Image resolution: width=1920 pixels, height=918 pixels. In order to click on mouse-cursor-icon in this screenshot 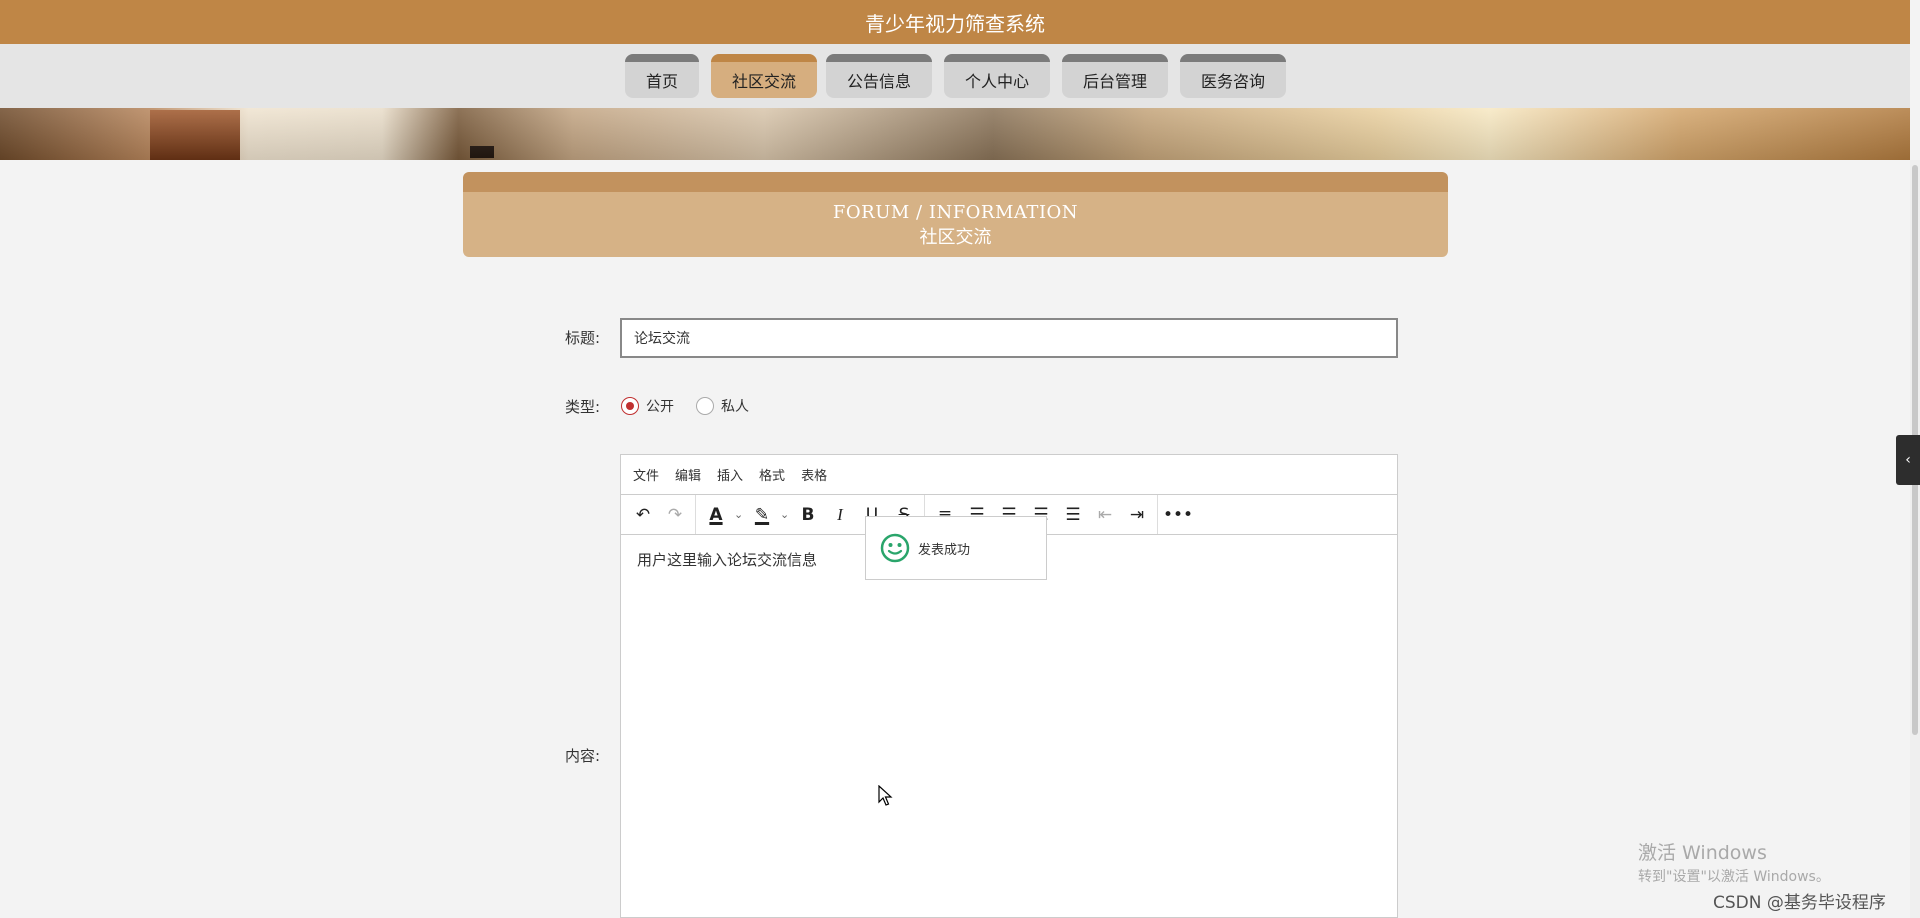, I will do `click(885, 795)`.